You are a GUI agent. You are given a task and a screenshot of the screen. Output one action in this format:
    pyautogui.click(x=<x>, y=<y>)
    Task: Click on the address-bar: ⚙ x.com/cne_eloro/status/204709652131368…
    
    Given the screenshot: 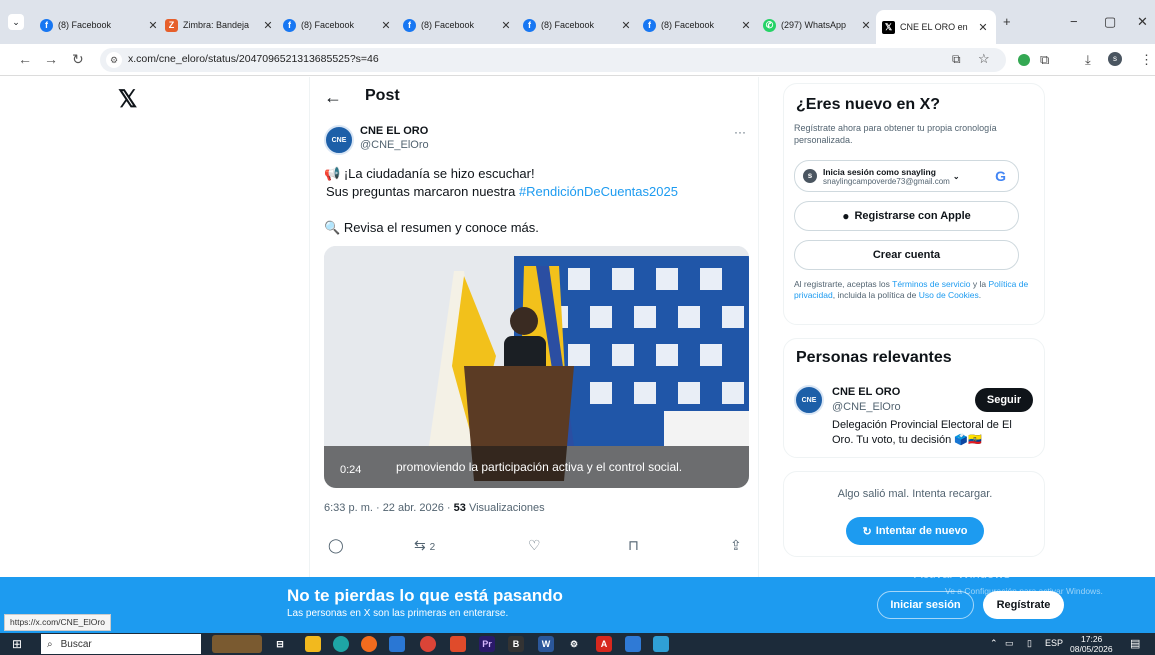 What is the action you would take?
    pyautogui.click(x=553, y=60)
    